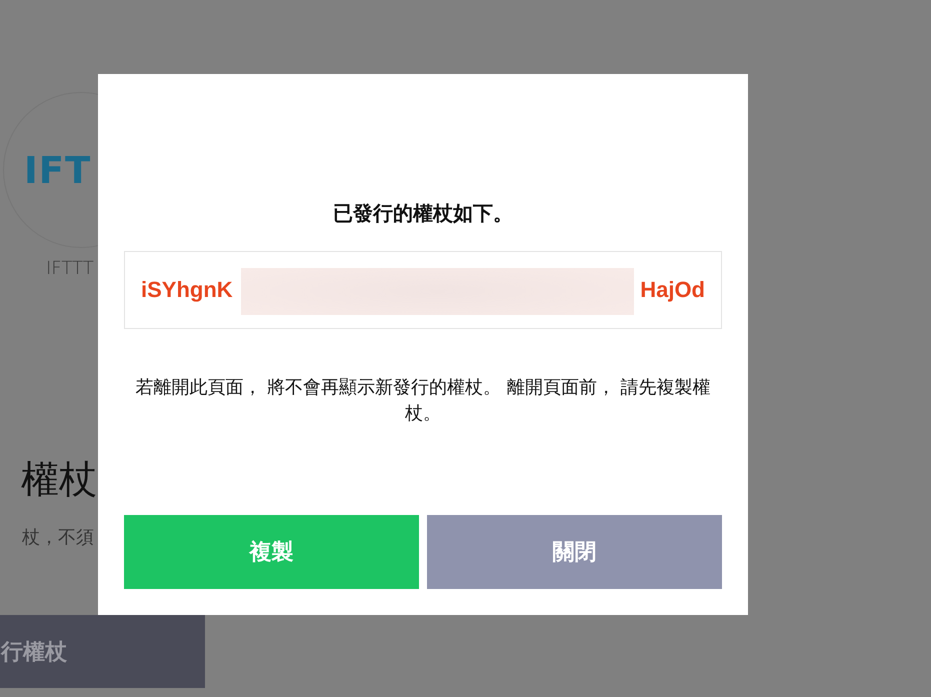 Image resolution: width=931 pixels, height=697 pixels. What do you see at coordinates (423, 213) in the screenshot?
I see `dialog-title: 已發行的權杖如下。` at bounding box center [423, 213].